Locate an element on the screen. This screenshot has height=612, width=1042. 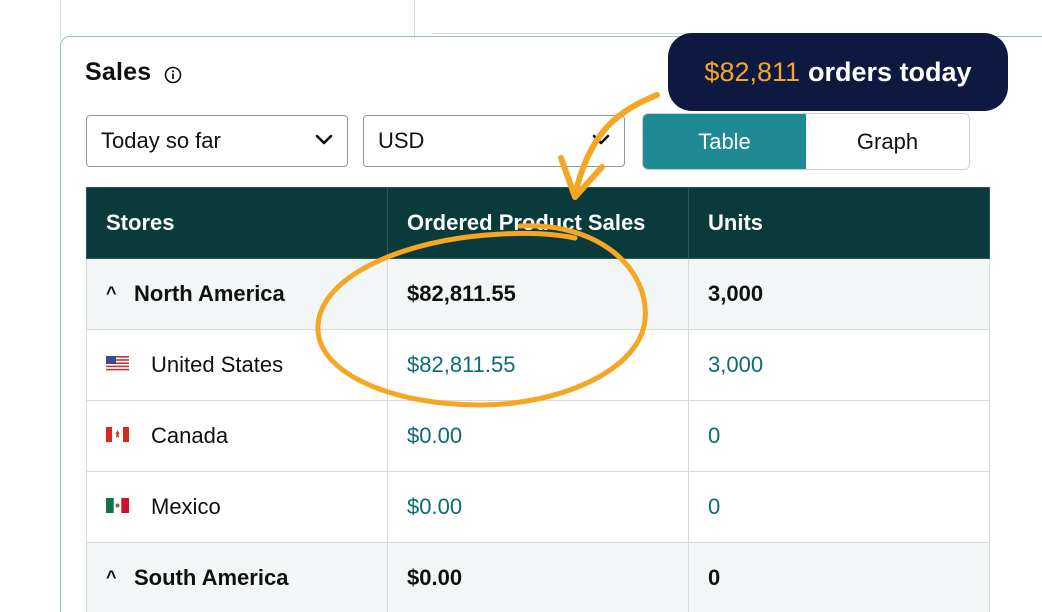
card-title: Sales is located at coordinates (118, 72).